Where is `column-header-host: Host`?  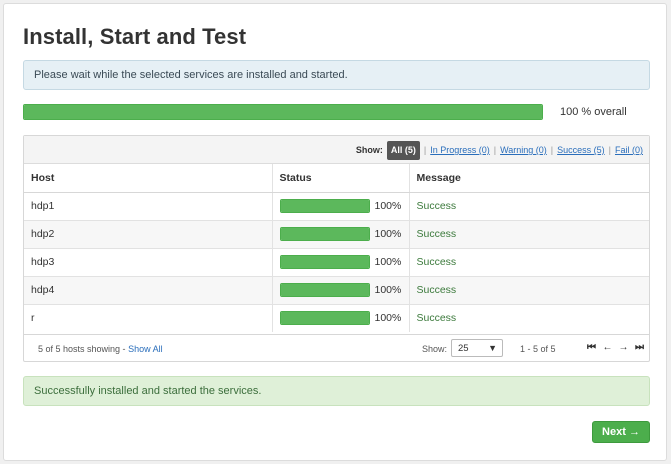 column-header-host: Host is located at coordinates (148, 178).